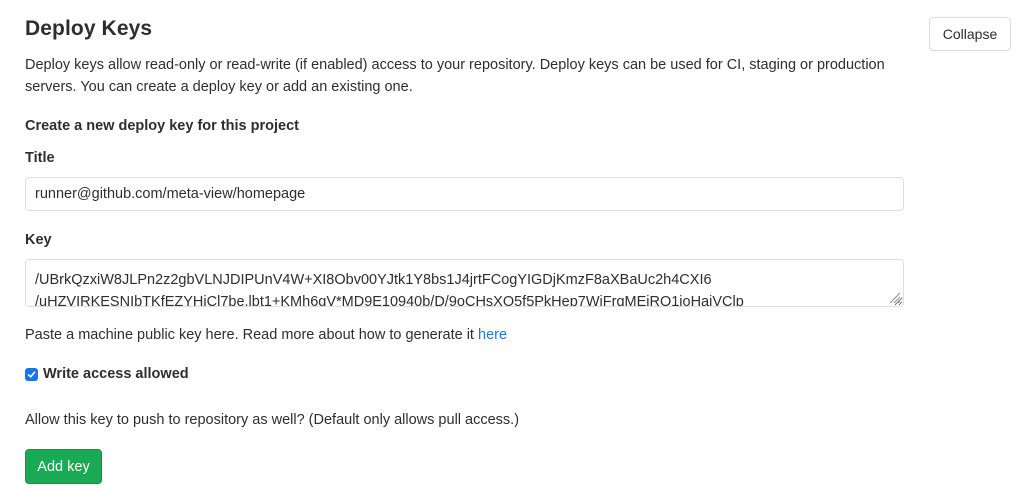 This screenshot has height=499, width=1024. What do you see at coordinates (38, 240) in the screenshot?
I see `key-label: Key` at bounding box center [38, 240].